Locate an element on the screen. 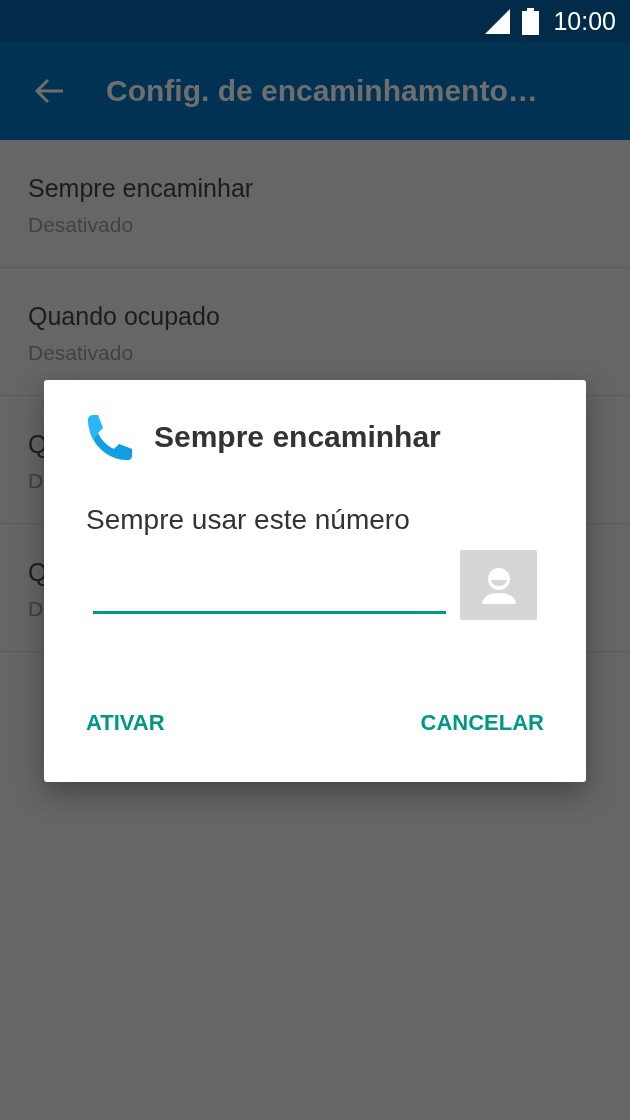 This screenshot has height=1120, width=630. dialog-message: Sempre usar este número is located at coordinates (248, 520).